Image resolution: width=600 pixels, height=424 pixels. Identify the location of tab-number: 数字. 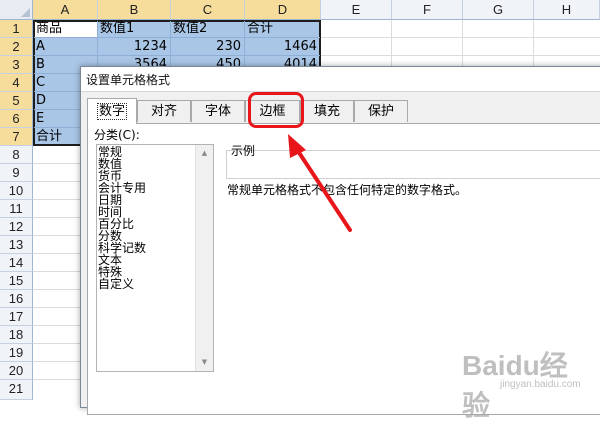
(112, 111).